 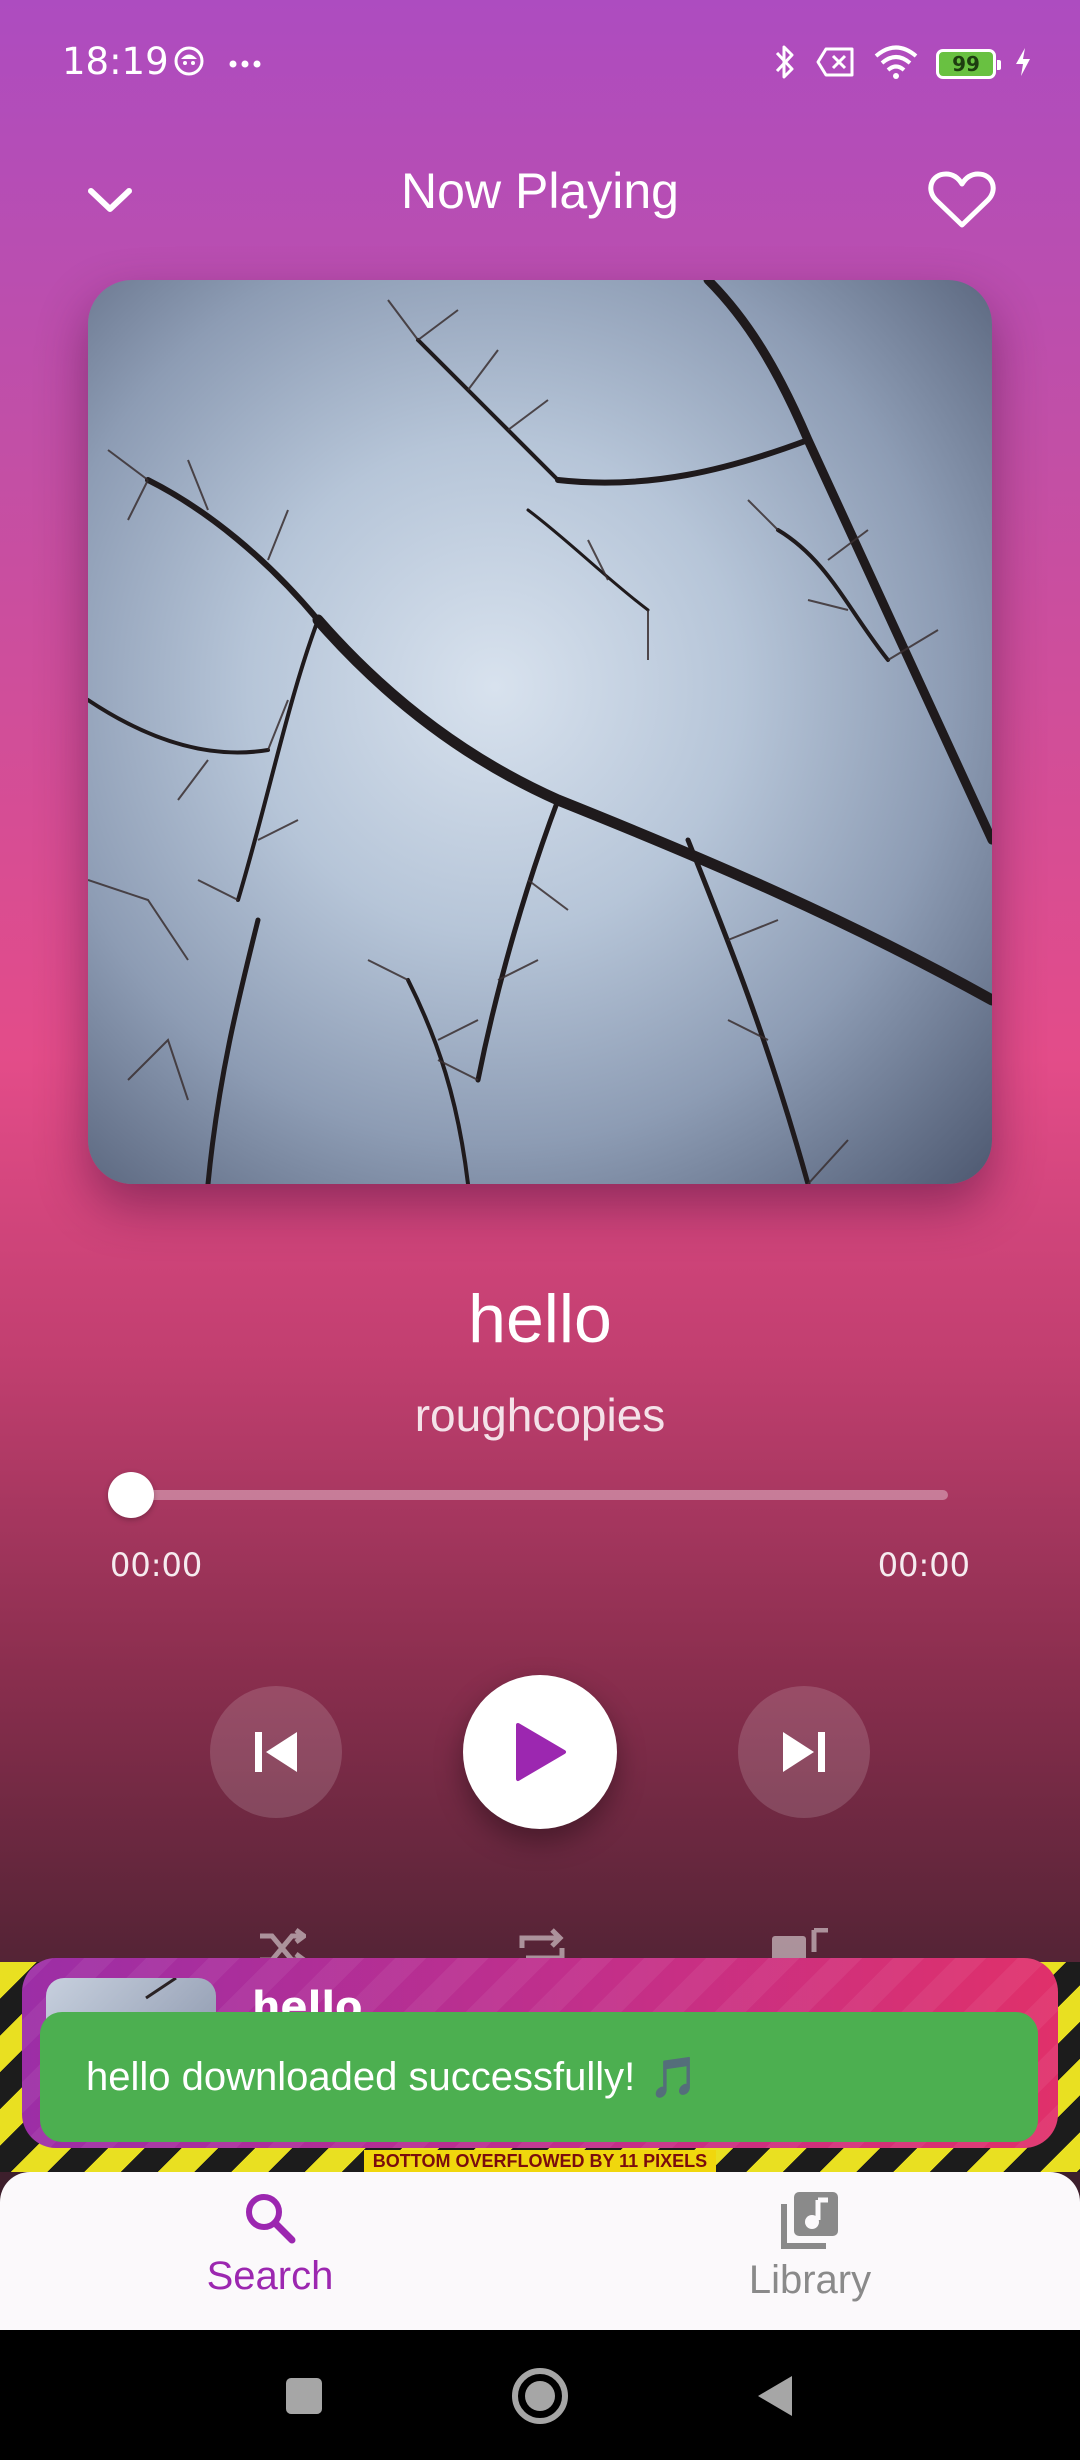 What do you see at coordinates (540, 2161) in the screenshot?
I see `overflow-warning-label: BOTTOM OVERFLOWED BY 11 PIXELS` at bounding box center [540, 2161].